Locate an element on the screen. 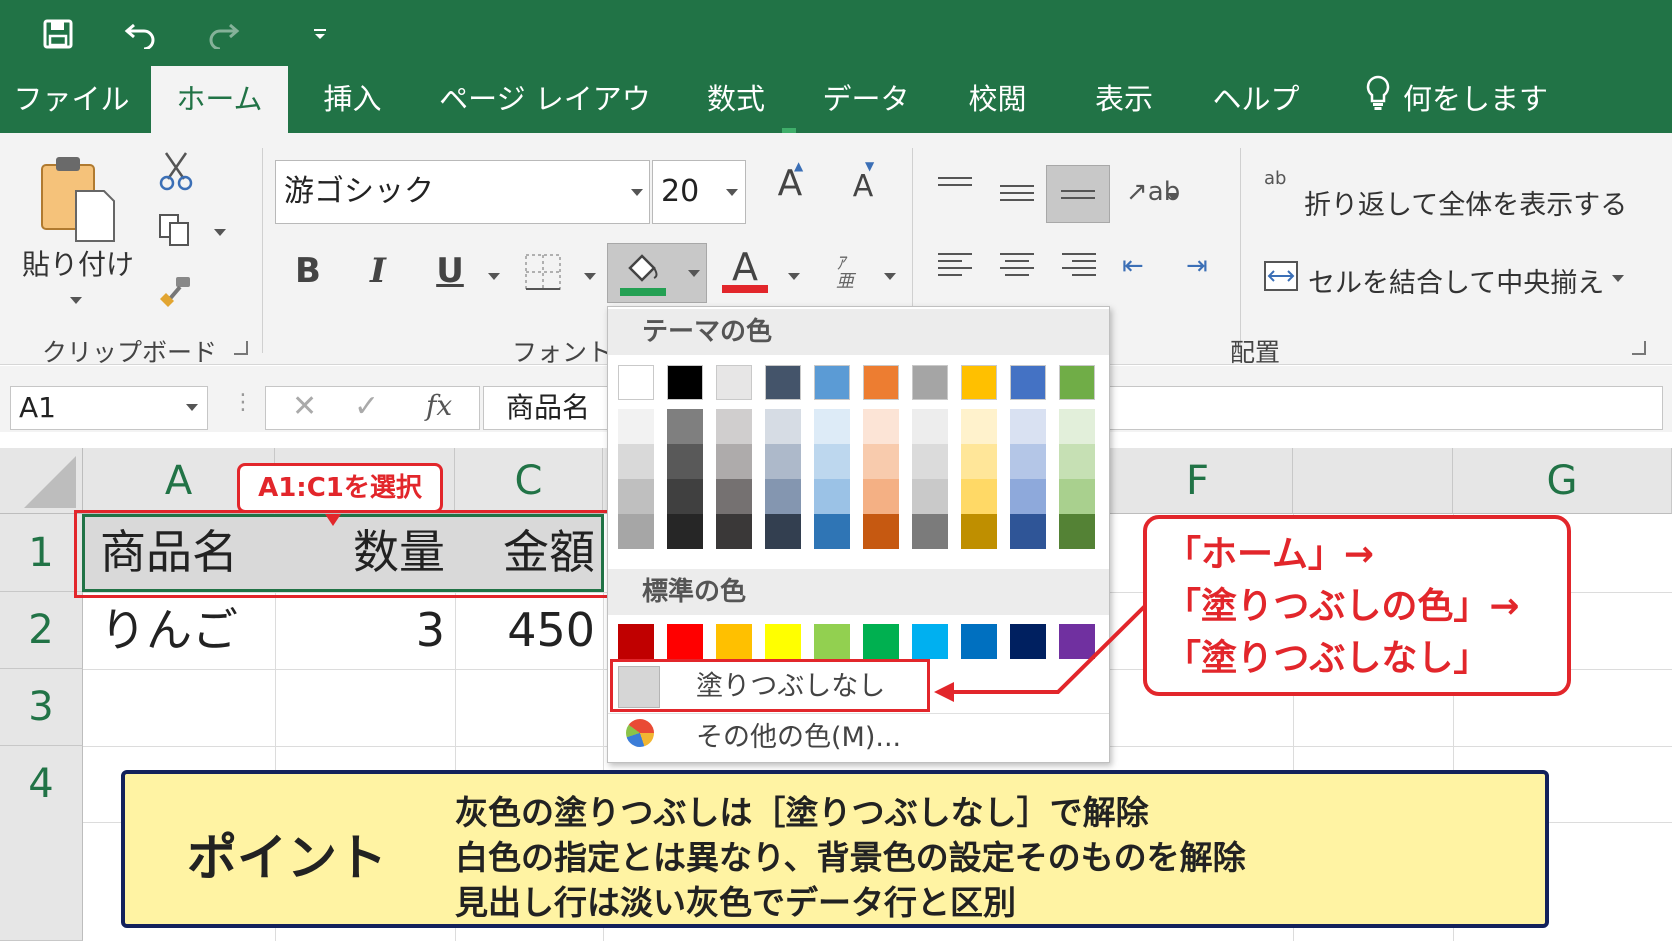 This screenshot has width=1672, height=941. tab-formulas: 数式 is located at coordinates (736, 99).